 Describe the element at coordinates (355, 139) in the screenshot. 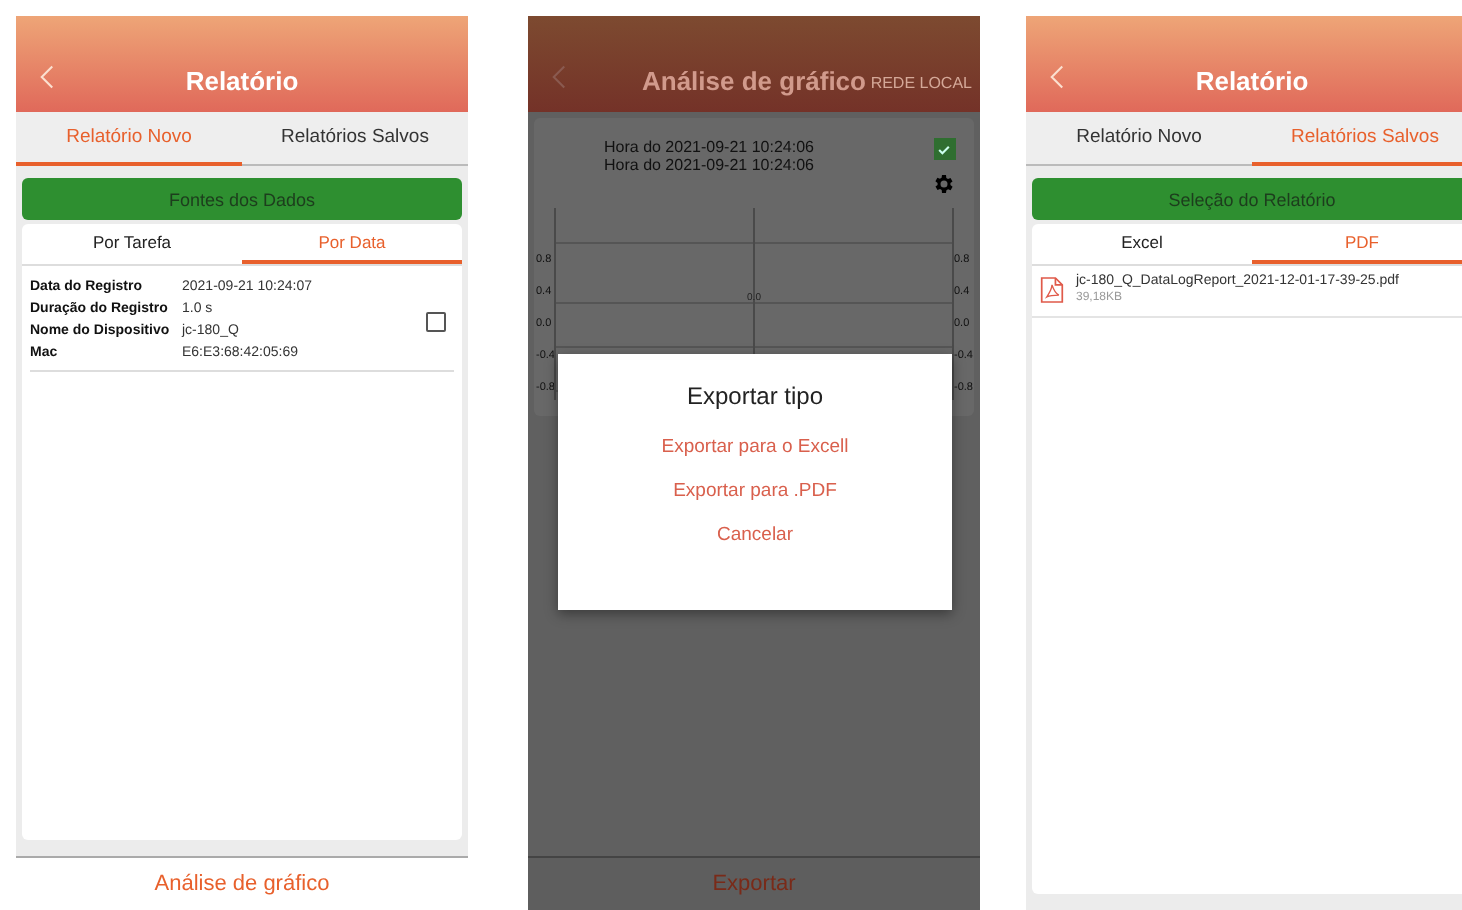

I see `tab: Relatórios Salvos` at that location.